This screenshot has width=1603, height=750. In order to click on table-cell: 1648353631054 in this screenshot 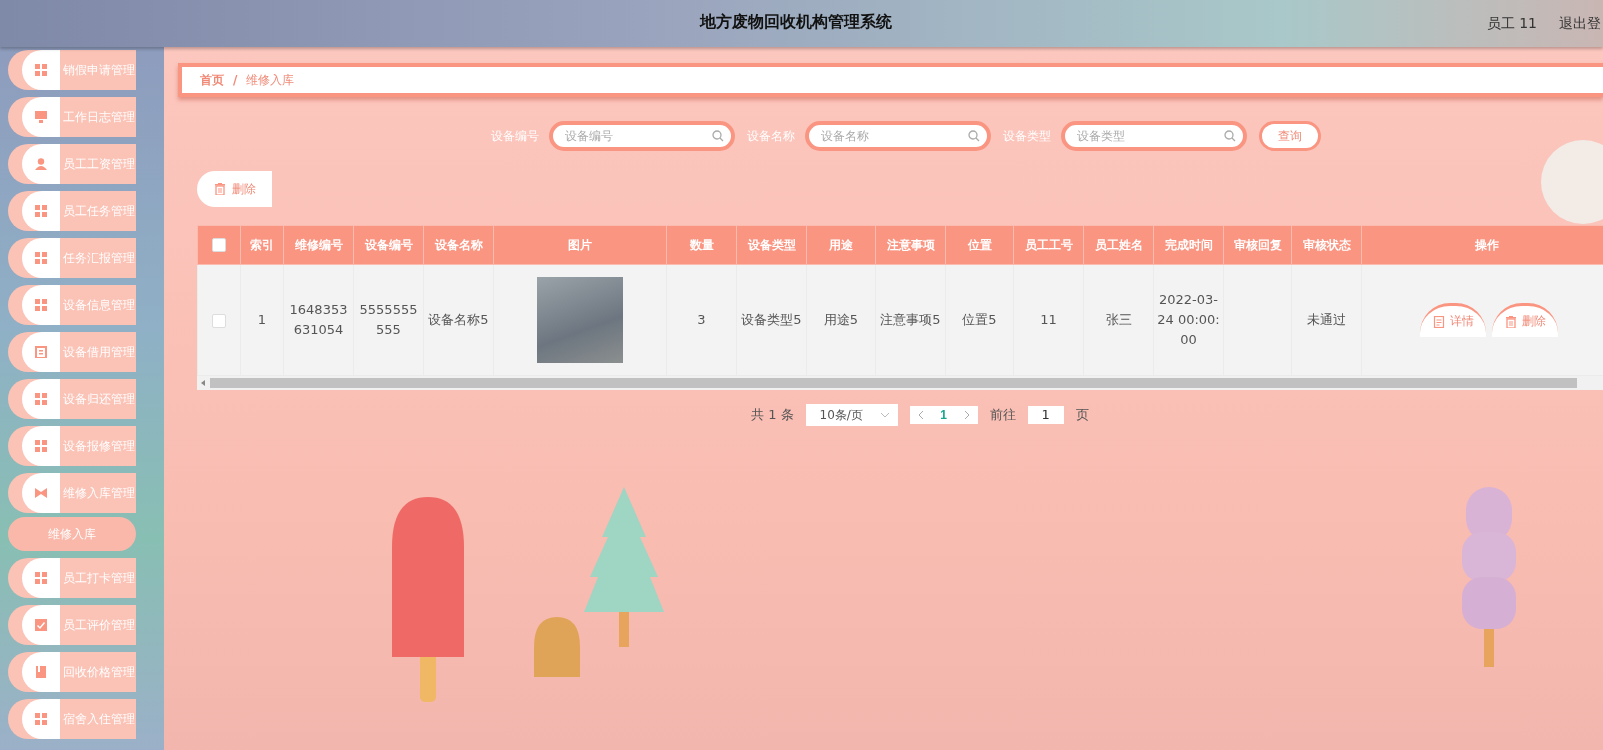, I will do `click(318, 320)`.